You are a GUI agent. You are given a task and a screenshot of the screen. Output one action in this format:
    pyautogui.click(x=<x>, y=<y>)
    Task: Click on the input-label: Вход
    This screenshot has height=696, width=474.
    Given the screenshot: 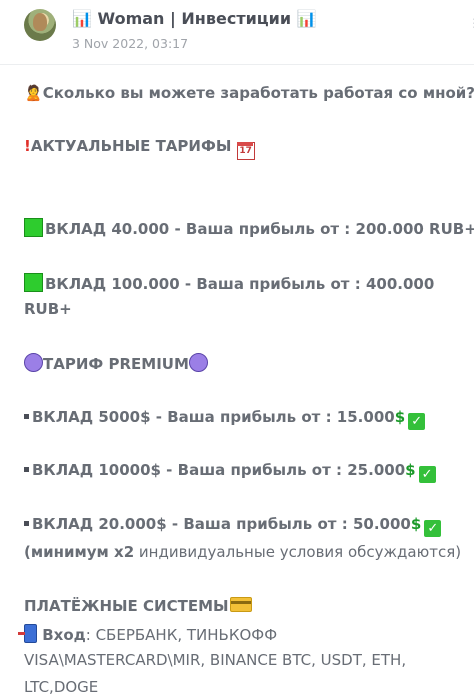 What is the action you would take?
    pyautogui.click(x=64, y=635)
    